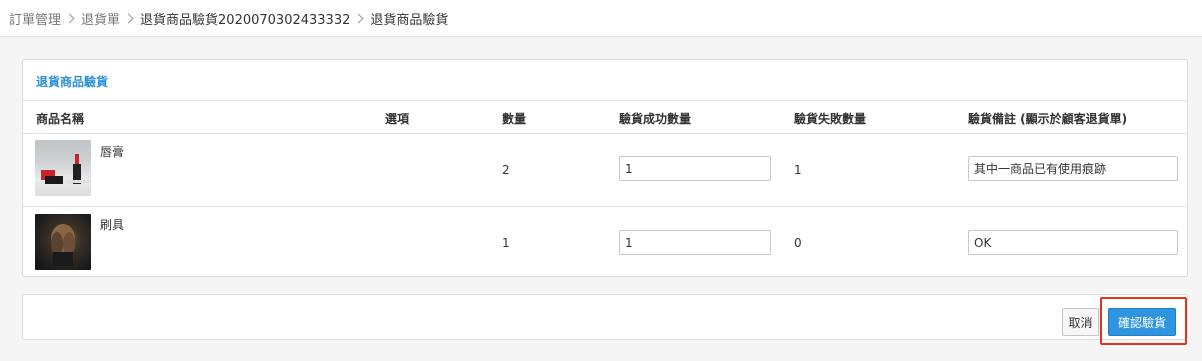 The height and width of the screenshot is (361, 1202). Describe the element at coordinates (601, 18) in the screenshot. I see `top-bar: 訂單管理 退貨單 退貨商品驗貨2020070302433332 退貨商品驗貨` at that location.